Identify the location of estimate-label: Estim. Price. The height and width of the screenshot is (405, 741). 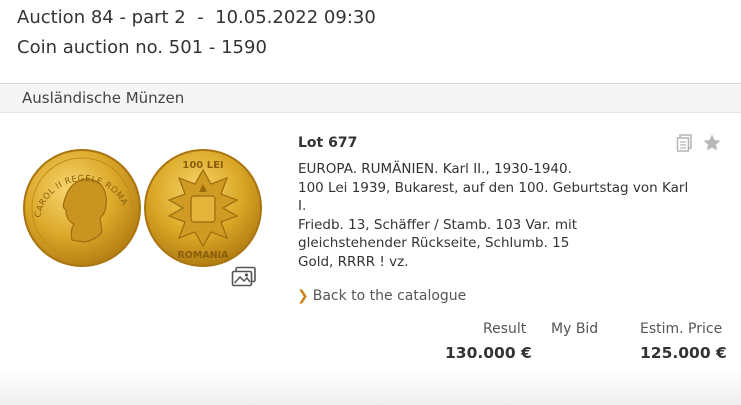
(681, 329).